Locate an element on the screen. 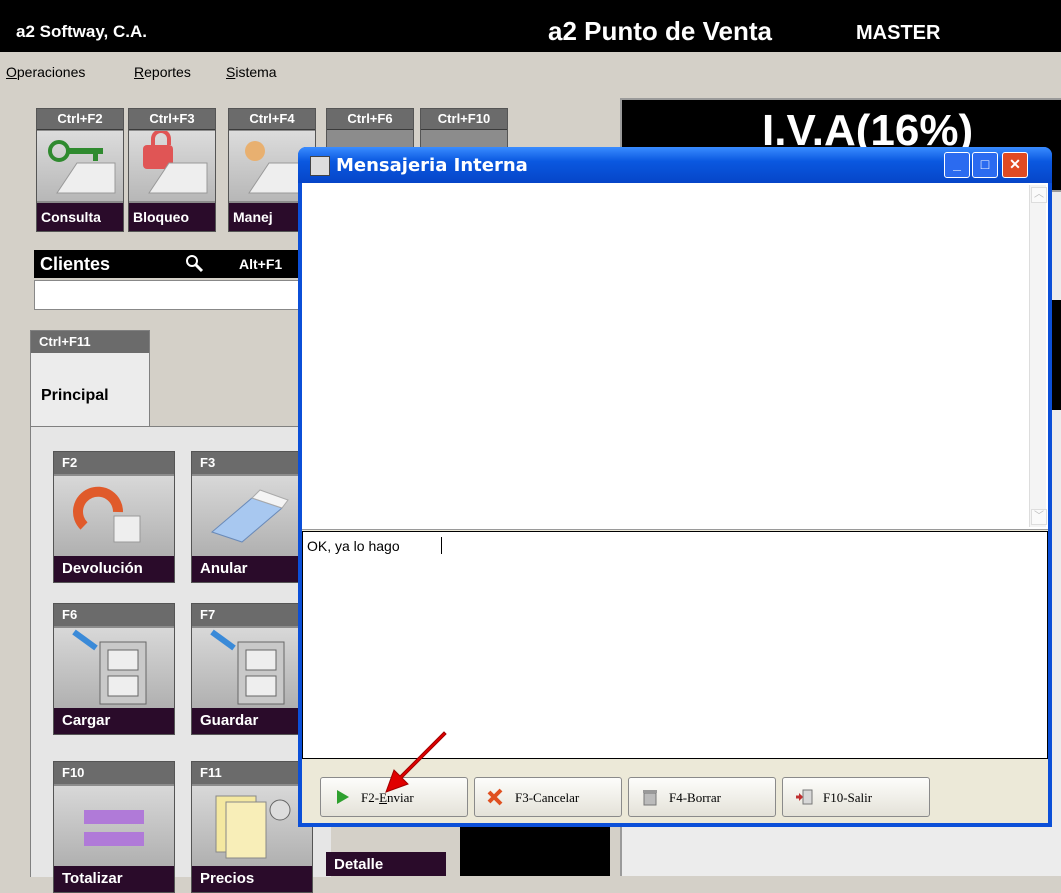  cancelar-button: F3-Cancelar is located at coordinates (548, 797).